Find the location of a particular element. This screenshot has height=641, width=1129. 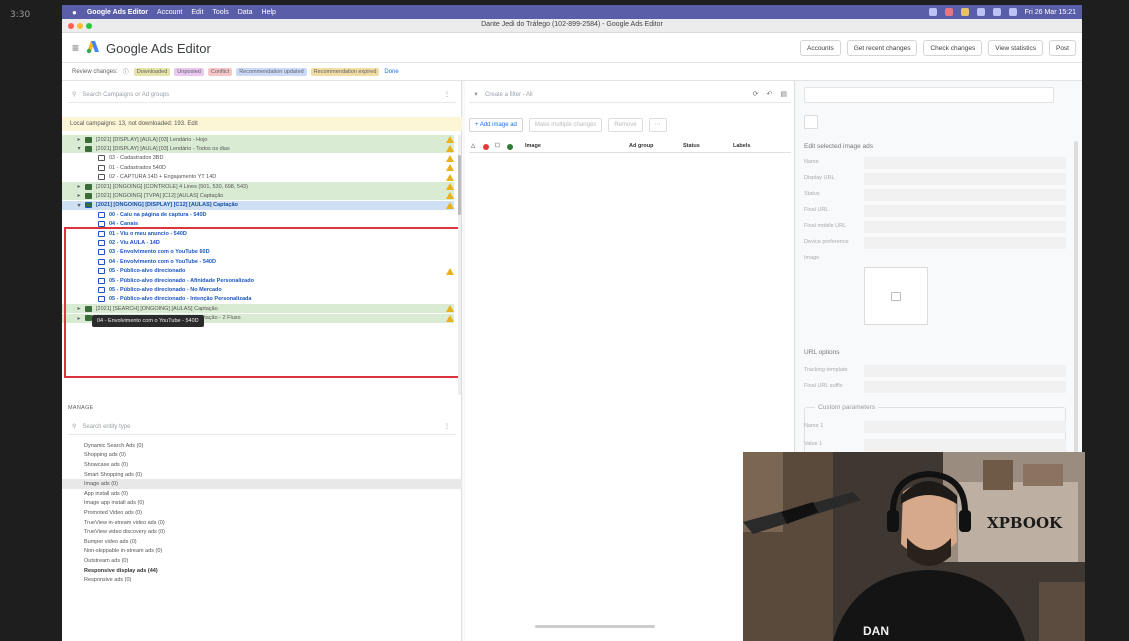

control-center-icon is located at coordinates (1012, 12).